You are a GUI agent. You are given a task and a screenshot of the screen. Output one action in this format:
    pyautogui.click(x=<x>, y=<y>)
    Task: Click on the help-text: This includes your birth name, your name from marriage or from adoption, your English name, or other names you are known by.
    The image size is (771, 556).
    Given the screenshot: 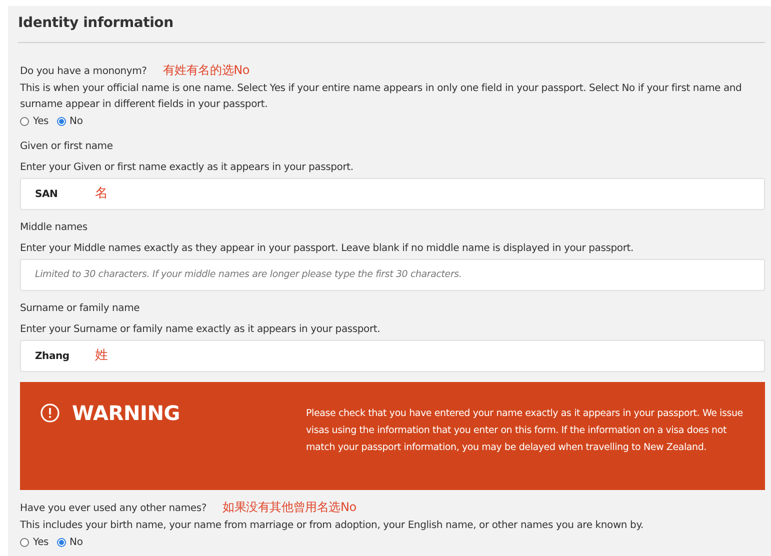 What is the action you would take?
    pyautogui.click(x=332, y=526)
    